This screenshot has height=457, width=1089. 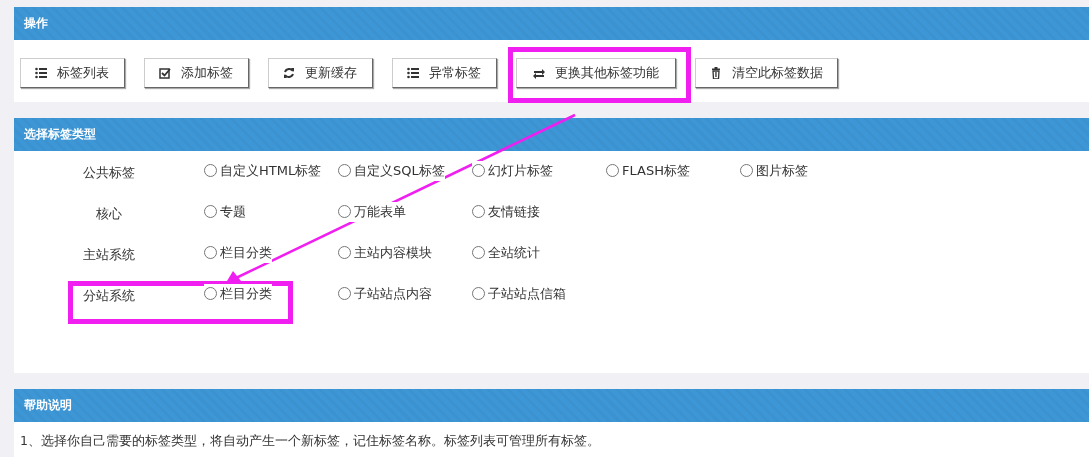 I want to click on group-label: 核心, so click(x=109, y=214).